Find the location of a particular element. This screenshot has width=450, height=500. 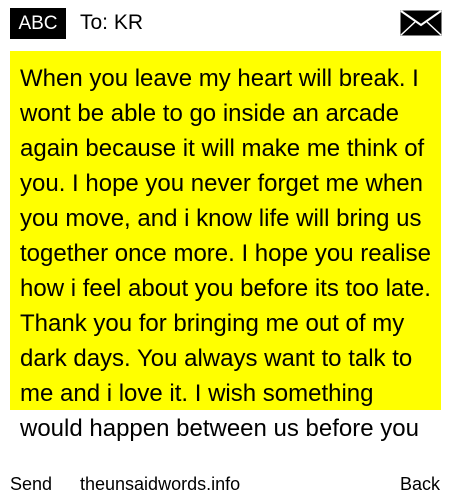

envelope-icon is located at coordinates (421, 23).